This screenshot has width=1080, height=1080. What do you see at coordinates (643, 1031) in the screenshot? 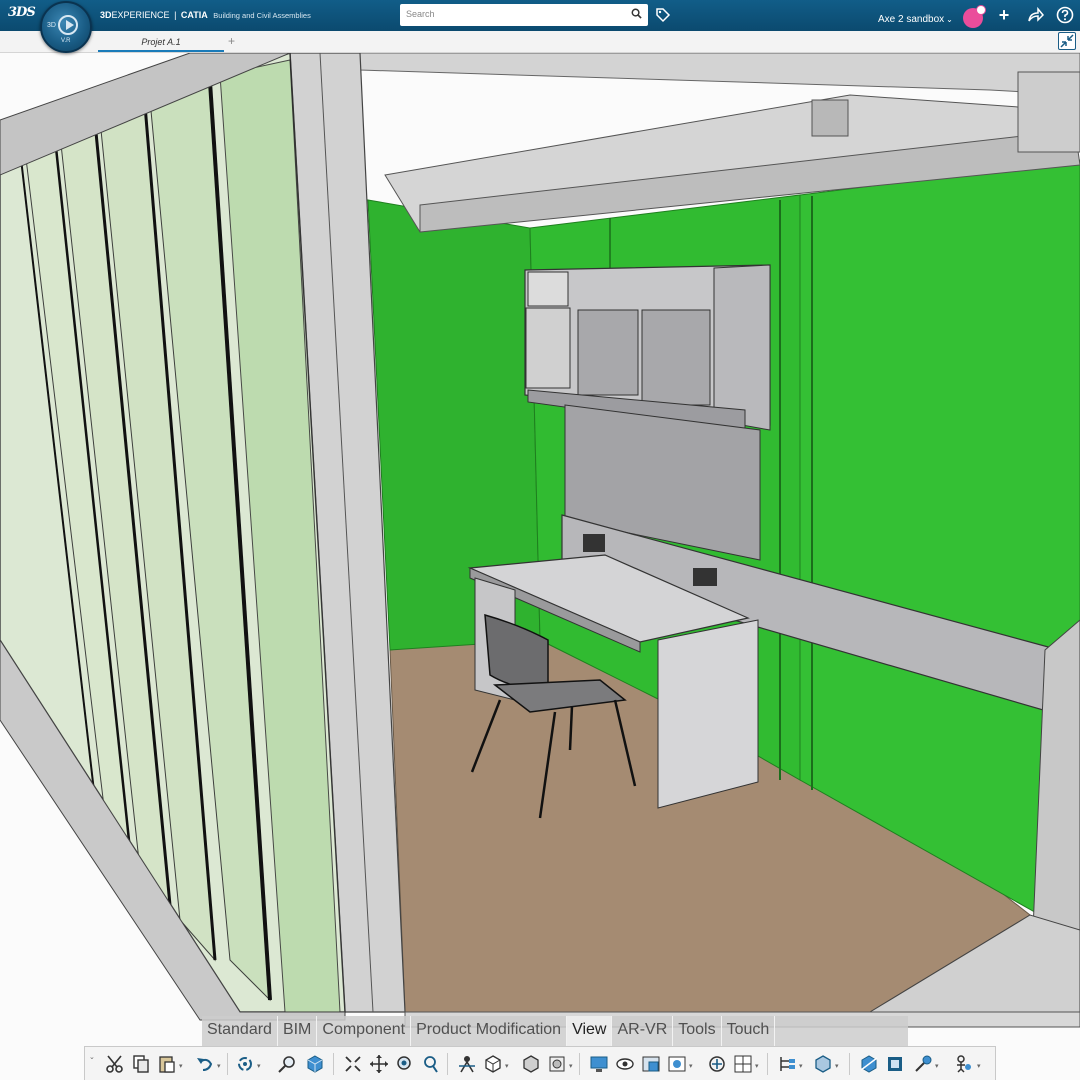
I see `tab-ar-vr: AR-VR` at bounding box center [643, 1031].